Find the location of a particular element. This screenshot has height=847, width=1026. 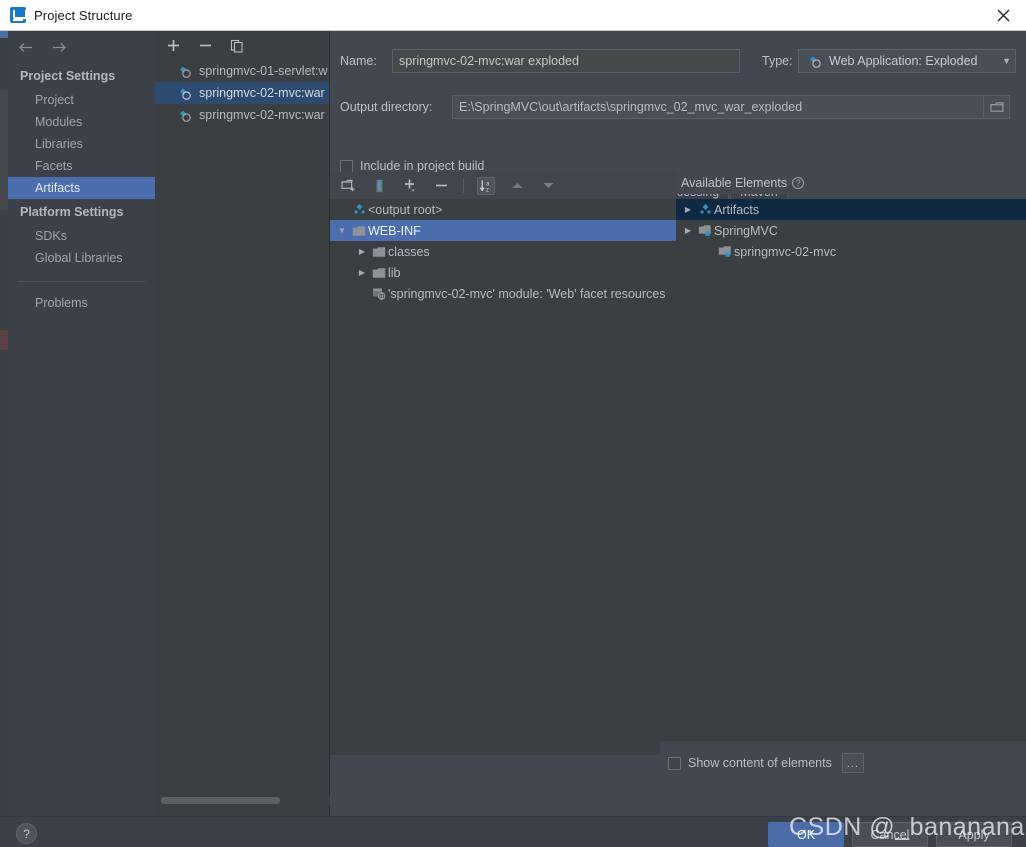

svg-text: z is located at coordinates (487, 189).